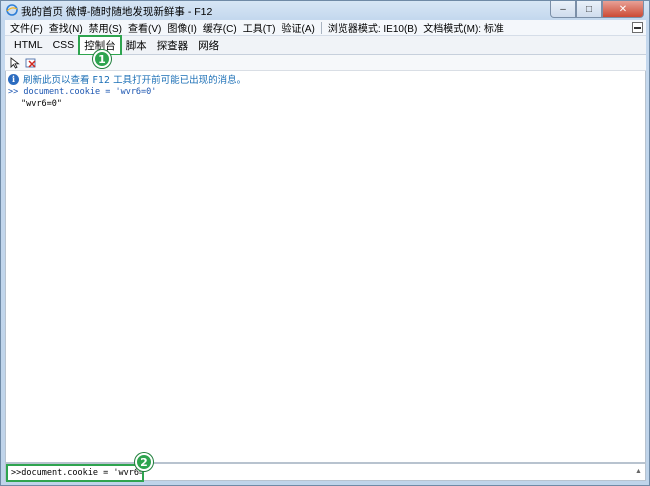 The width and height of the screenshot is (650, 486). What do you see at coordinates (102, 59) in the screenshot?
I see `step-badge-1: 1` at bounding box center [102, 59].